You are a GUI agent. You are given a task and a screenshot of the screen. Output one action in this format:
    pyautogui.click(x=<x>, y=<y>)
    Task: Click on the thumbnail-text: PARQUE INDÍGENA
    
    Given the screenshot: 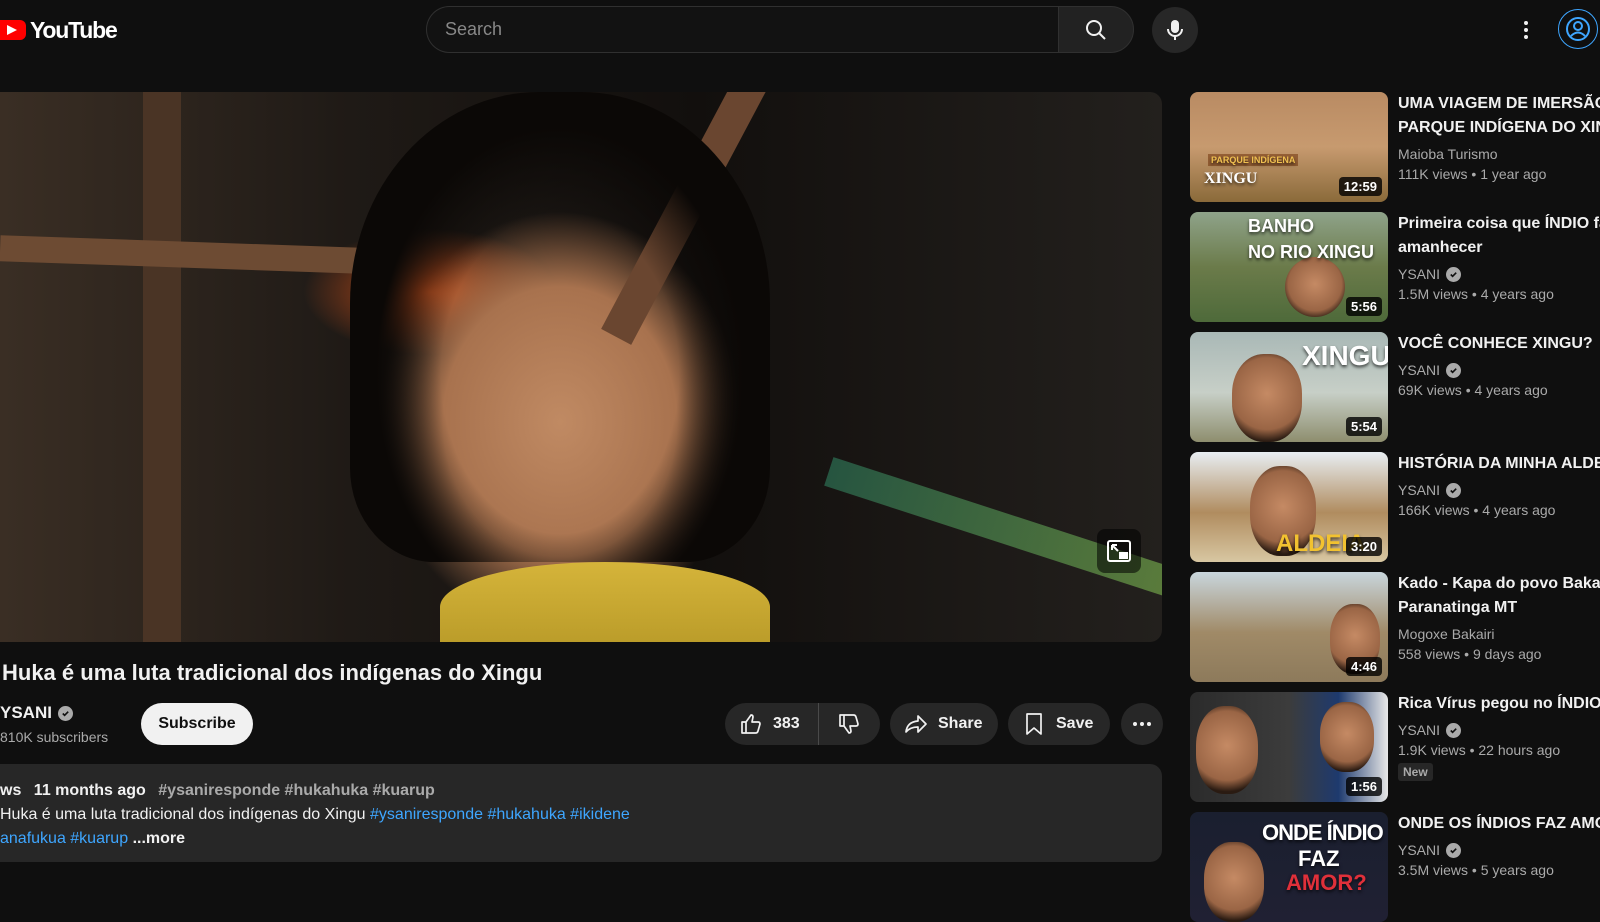 What is the action you would take?
    pyautogui.click(x=1253, y=160)
    